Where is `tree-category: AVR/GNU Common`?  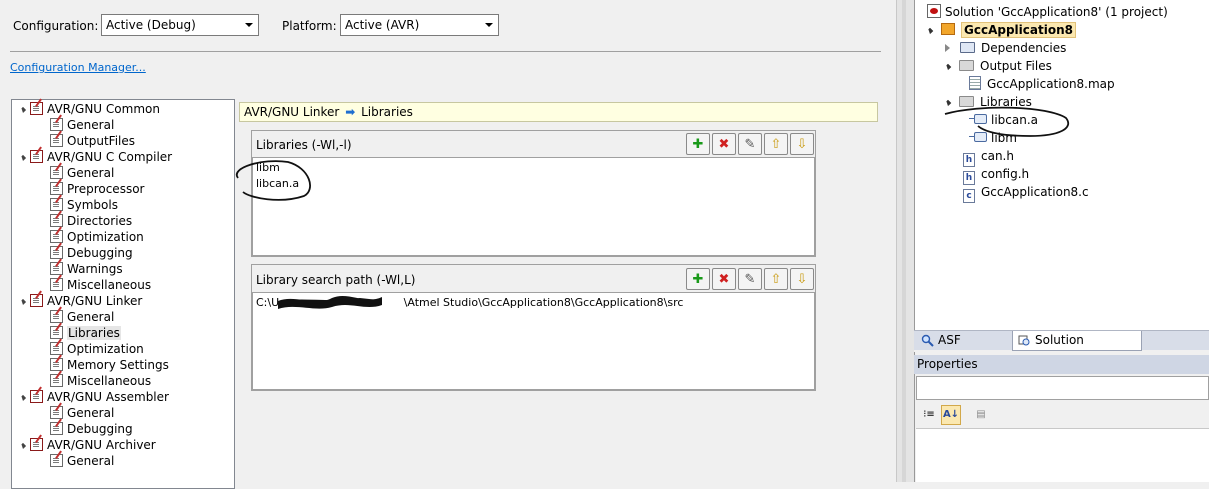
tree-category: AVR/GNU Common is located at coordinates (123, 109).